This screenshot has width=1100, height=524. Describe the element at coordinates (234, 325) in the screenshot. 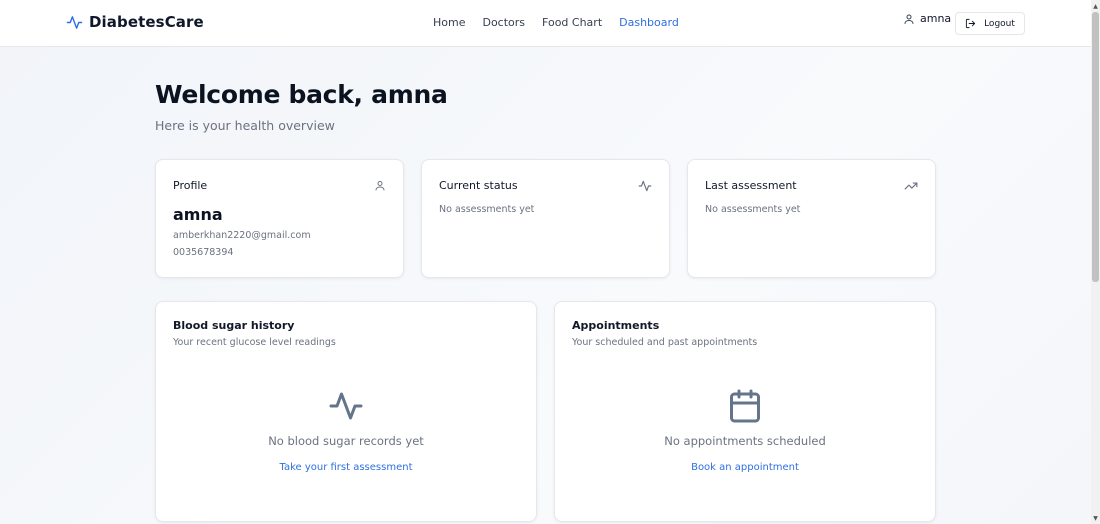

I see `blood-sugar-title: Blood sugar history` at that location.